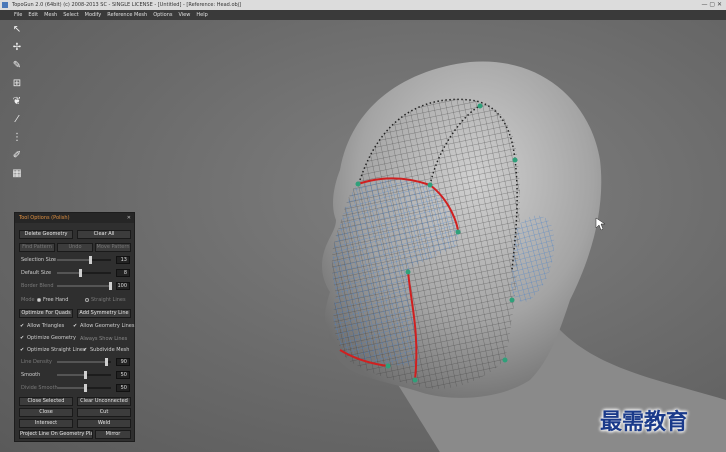  Describe the element at coordinates (75, 337) in the screenshot. I see `checkbox-empty-icon` at that location.